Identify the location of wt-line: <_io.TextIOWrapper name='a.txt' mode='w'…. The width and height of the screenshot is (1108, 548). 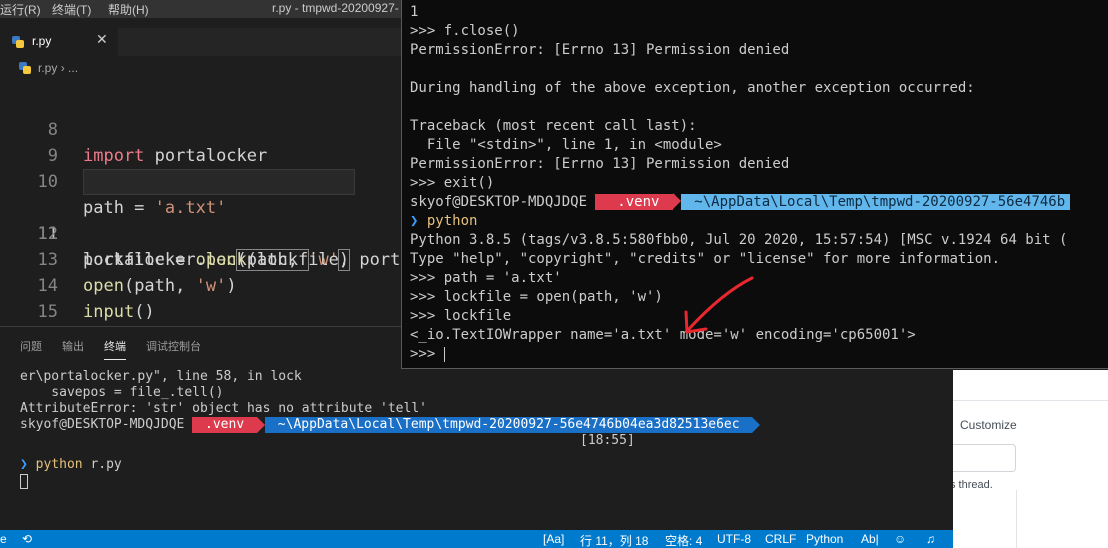
(663, 335).